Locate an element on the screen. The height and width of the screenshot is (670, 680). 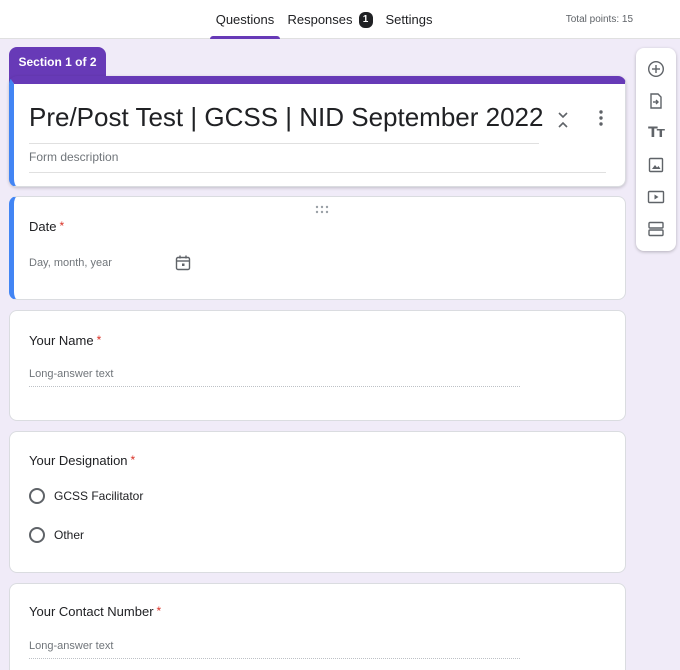
form-description-field: Form description is located at coordinates (317, 161).